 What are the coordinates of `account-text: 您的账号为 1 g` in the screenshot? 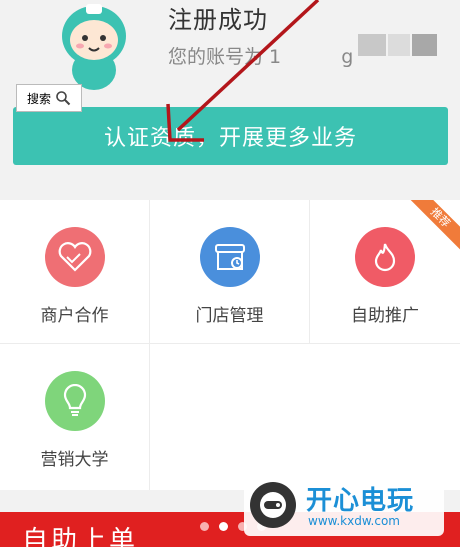 It's located at (260, 55).